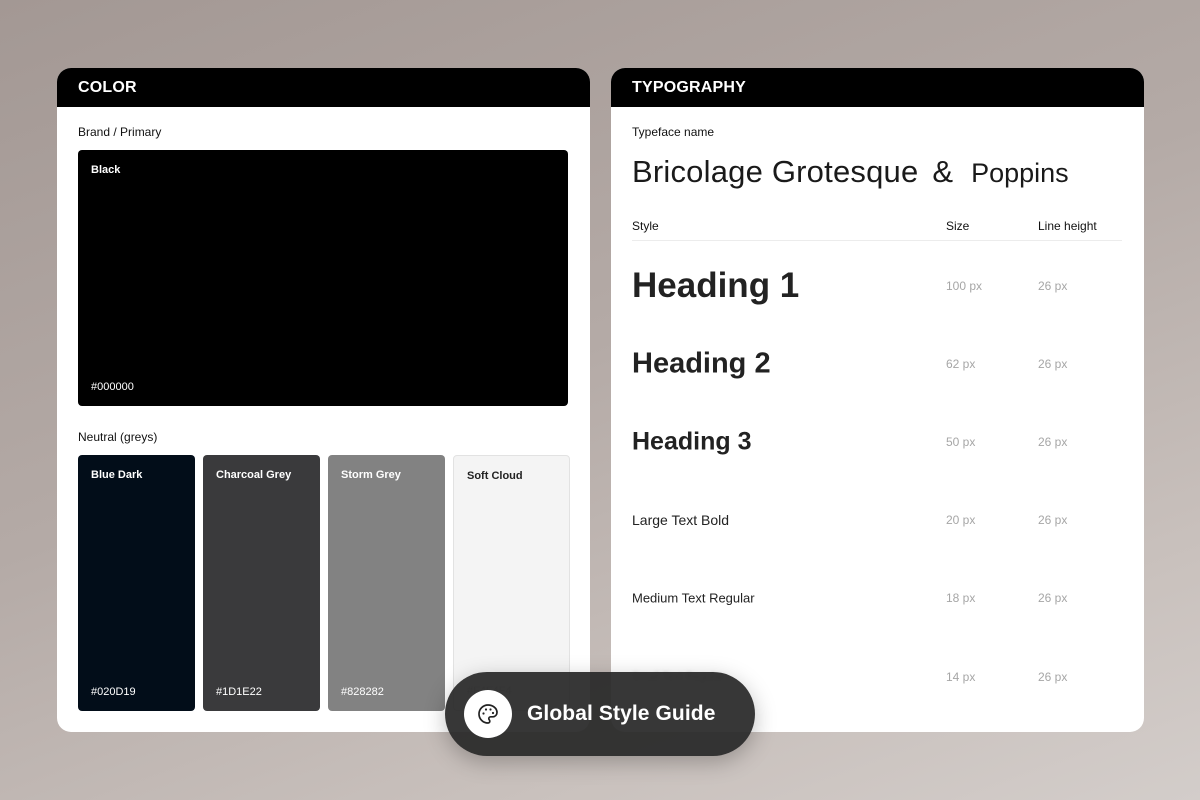  What do you see at coordinates (117, 475) in the screenshot?
I see `swatch-name: Blue Dark` at bounding box center [117, 475].